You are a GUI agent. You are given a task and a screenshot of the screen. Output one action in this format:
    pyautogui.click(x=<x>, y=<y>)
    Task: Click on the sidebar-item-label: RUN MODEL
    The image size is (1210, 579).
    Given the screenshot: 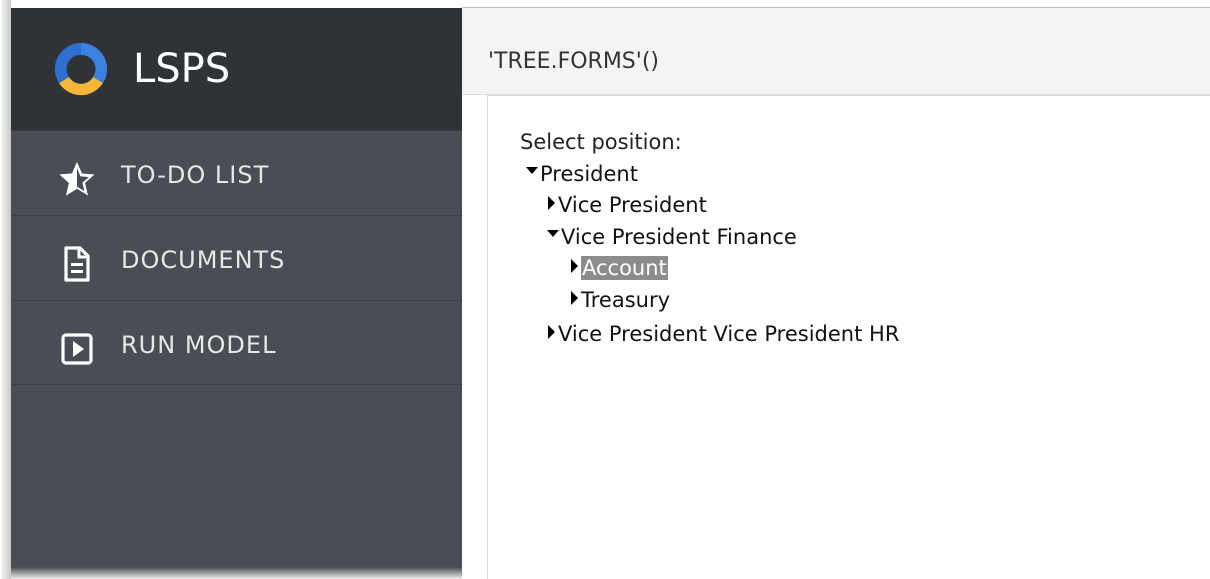 What is the action you would take?
    pyautogui.click(x=199, y=345)
    